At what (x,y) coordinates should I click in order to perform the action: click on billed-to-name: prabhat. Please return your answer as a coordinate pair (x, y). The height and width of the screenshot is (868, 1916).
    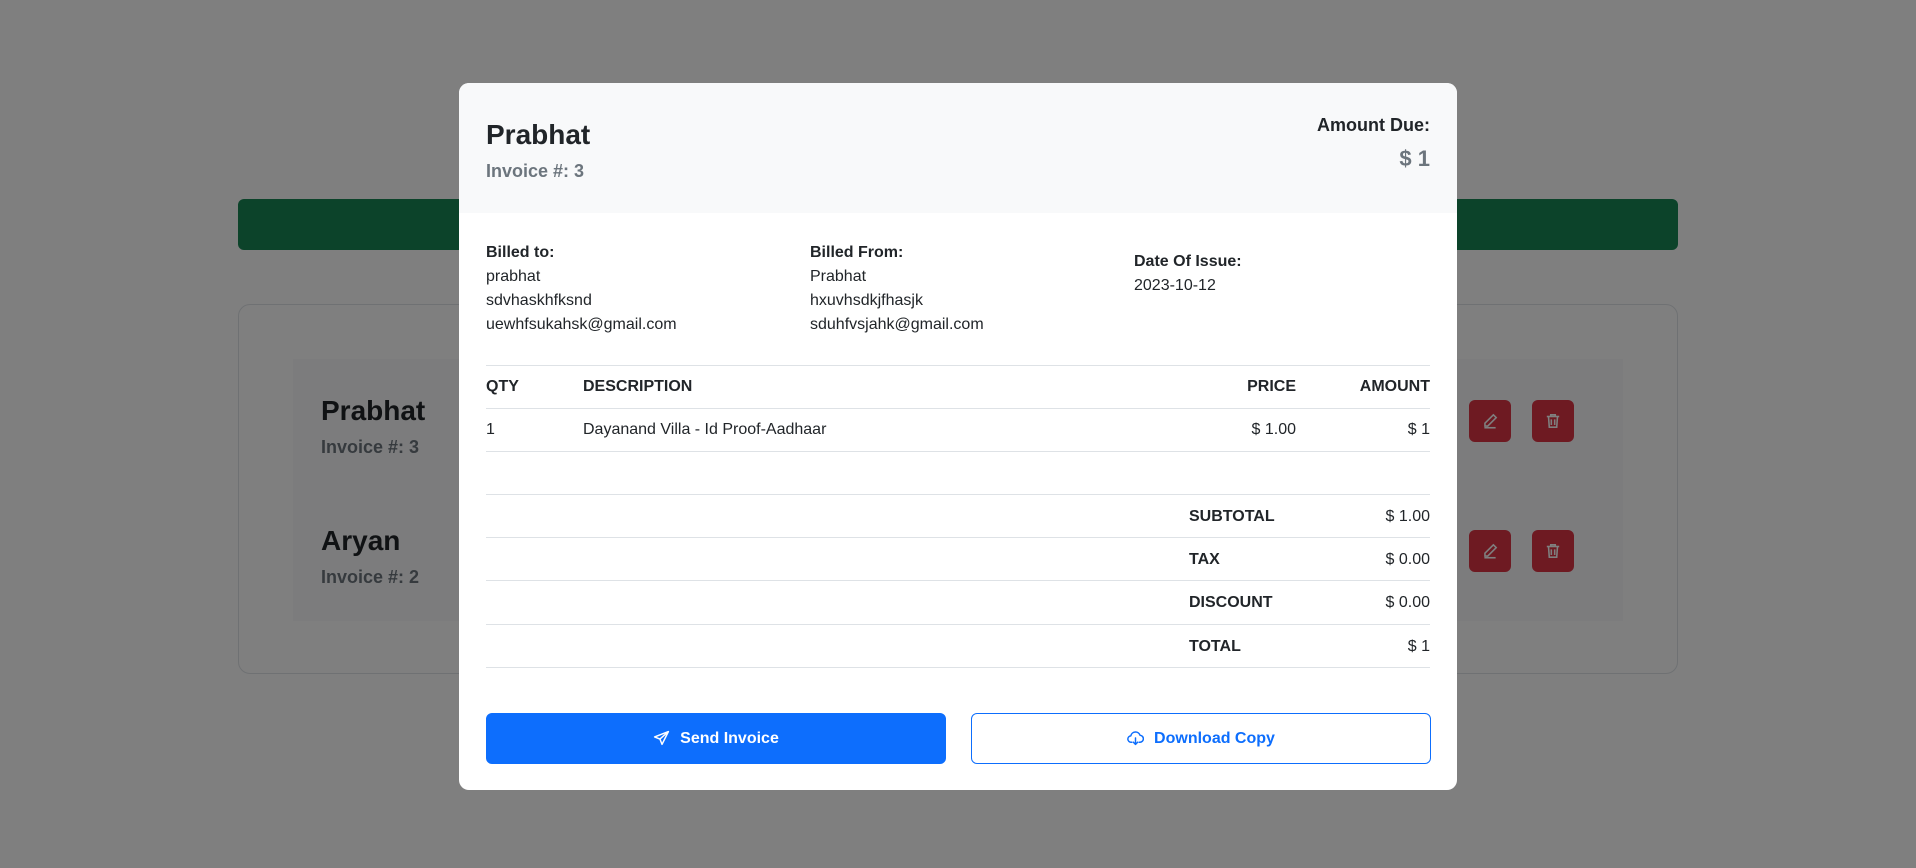
    Looking at the image, I should click on (513, 276).